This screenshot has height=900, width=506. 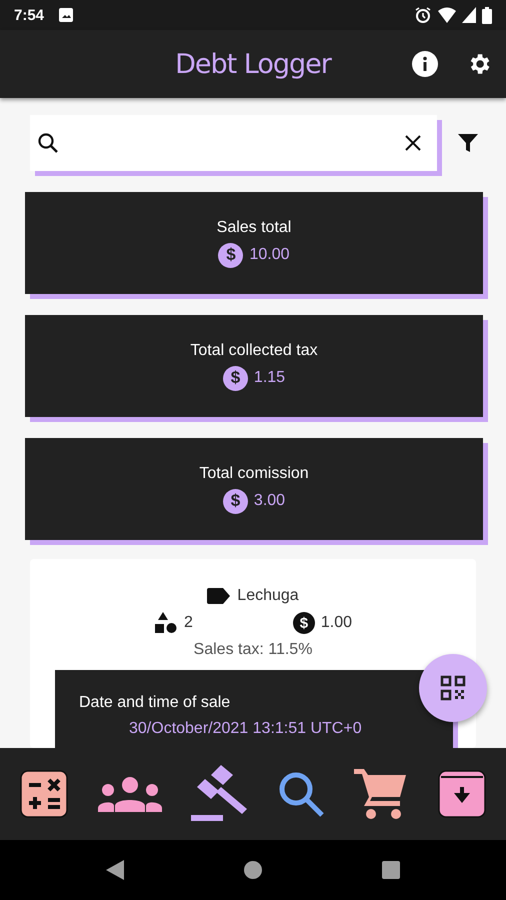 What do you see at coordinates (253, 650) in the screenshot?
I see `sales-tax: Sales tax: 11.5%` at bounding box center [253, 650].